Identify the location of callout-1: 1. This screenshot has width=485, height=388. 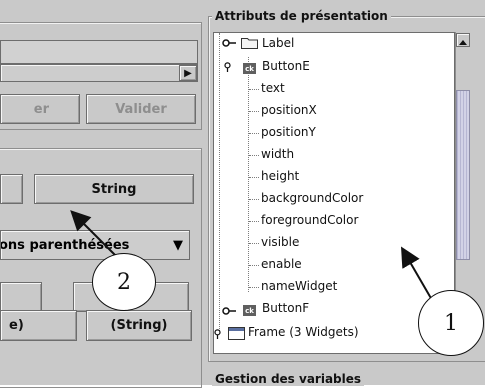
(451, 323).